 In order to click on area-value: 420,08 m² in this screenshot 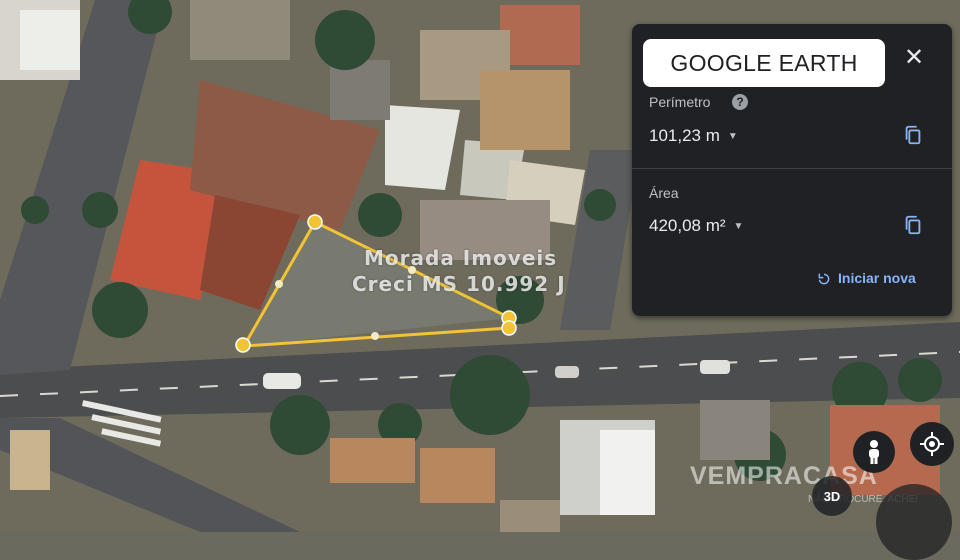, I will do `click(687, 225)`.